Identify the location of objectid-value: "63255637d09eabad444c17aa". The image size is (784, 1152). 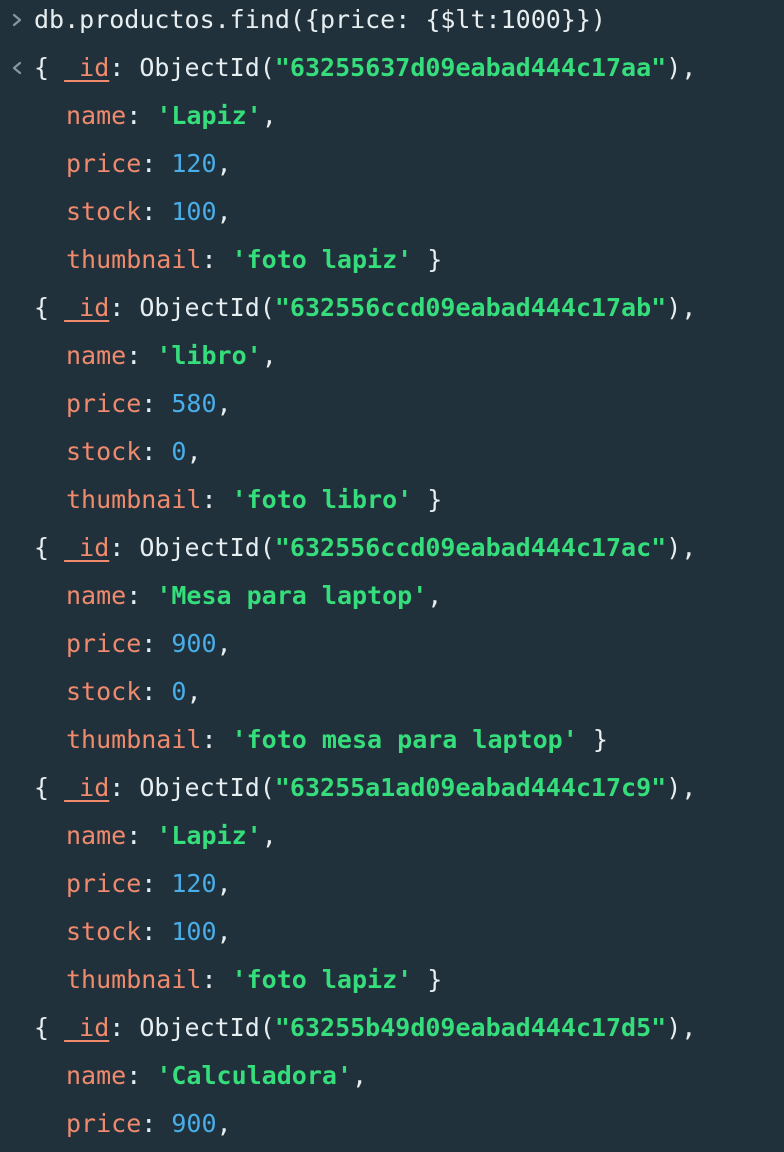
(470, 67).